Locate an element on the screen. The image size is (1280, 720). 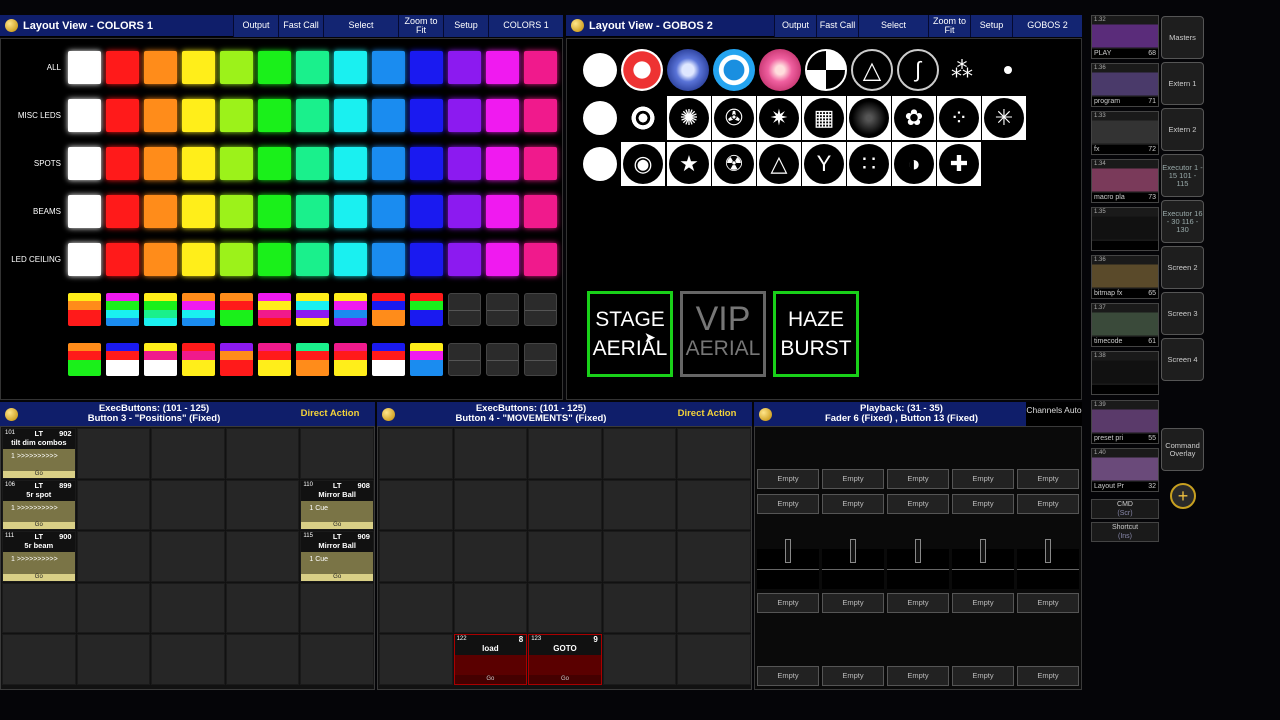
starburst-gobo-icon is located at coordinates (643, 118).